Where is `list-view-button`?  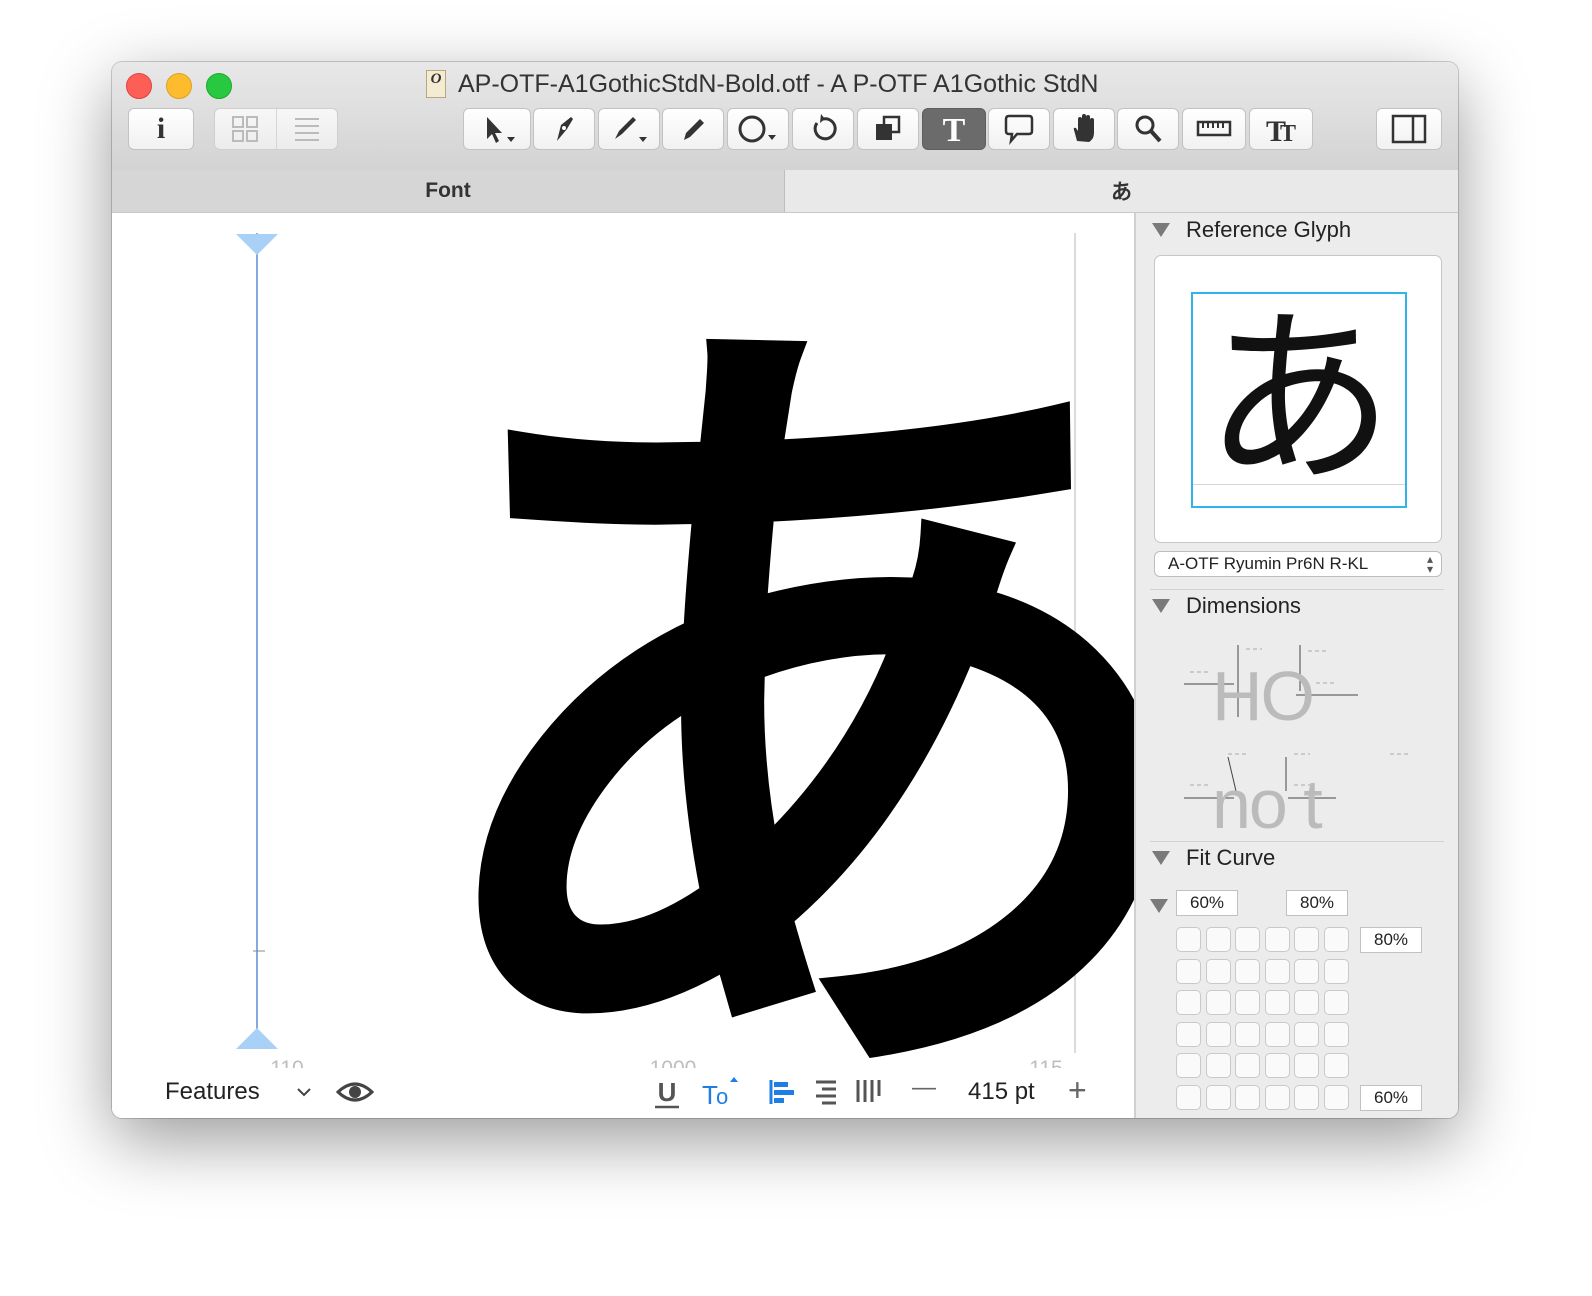
list-view-button is located at coordinates (306, 129).